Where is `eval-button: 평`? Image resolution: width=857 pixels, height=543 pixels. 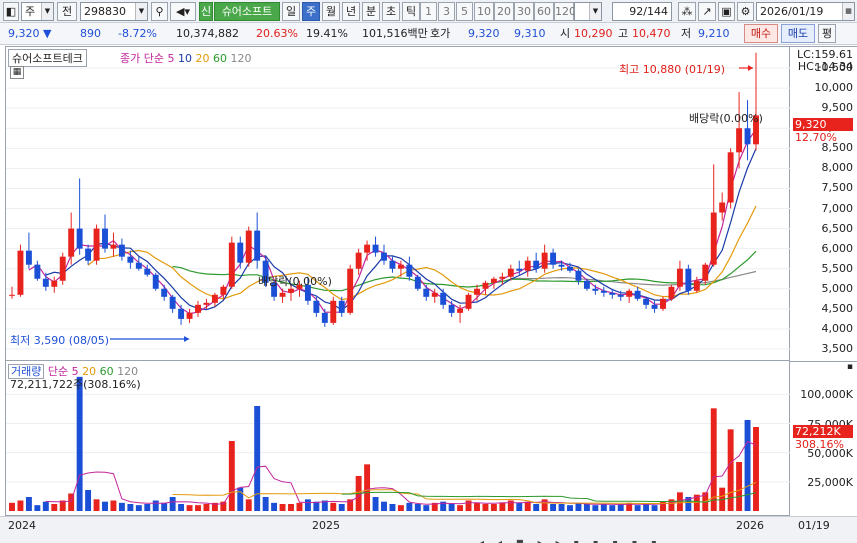
eval-button: 평 is located at coordinates (827, 33).